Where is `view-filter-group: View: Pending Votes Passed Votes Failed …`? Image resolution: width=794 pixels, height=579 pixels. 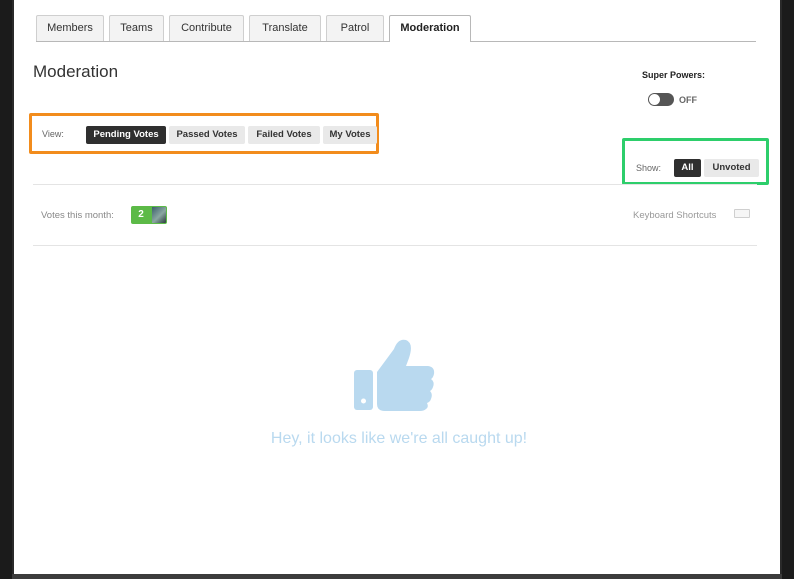 view-filter-group: View: Pending Votes Passed Votes Failed … is located at coordinates (204, 133).